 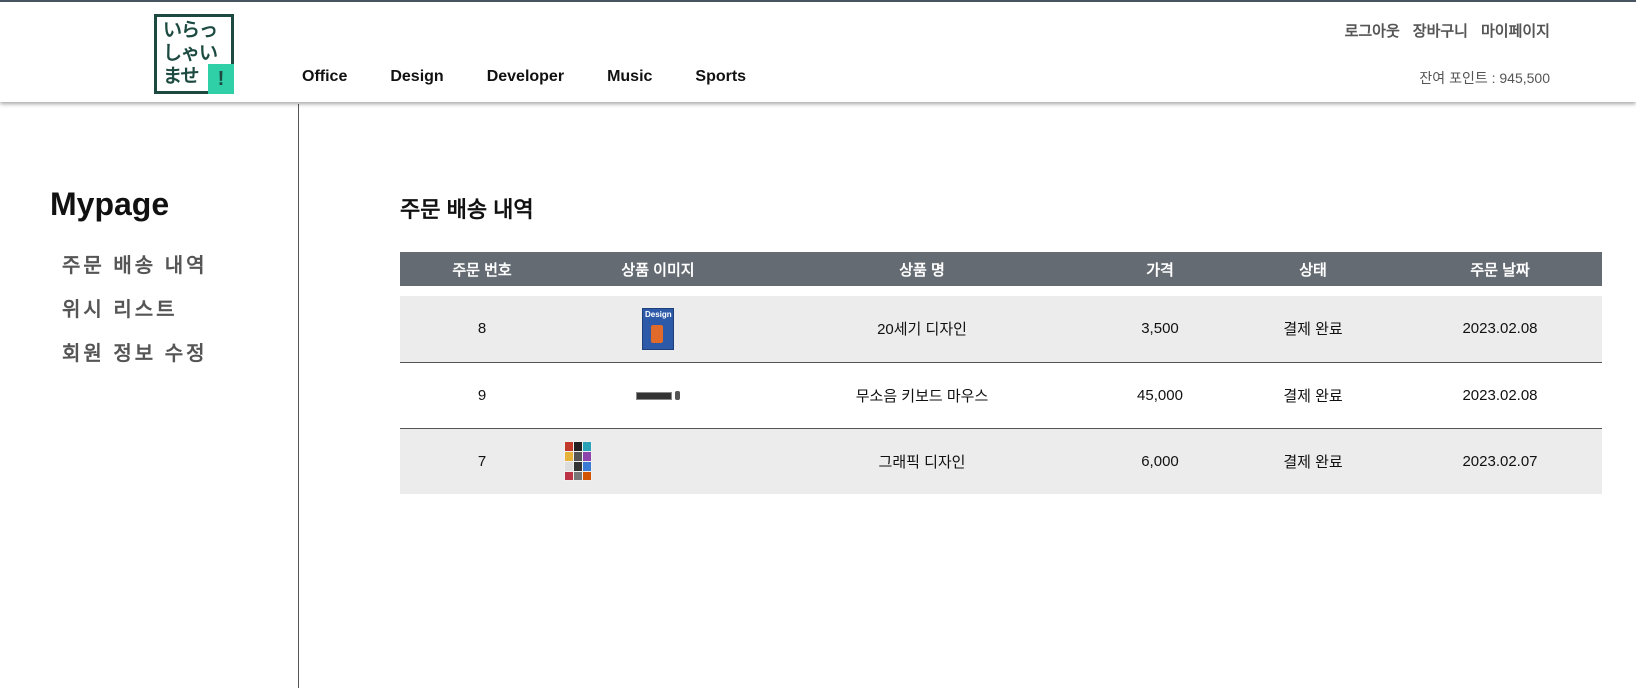 What do you see at coordinates (720, 77) in the screenshot?
I see `nav-sports: Sports` at bounding box center [720, 77].